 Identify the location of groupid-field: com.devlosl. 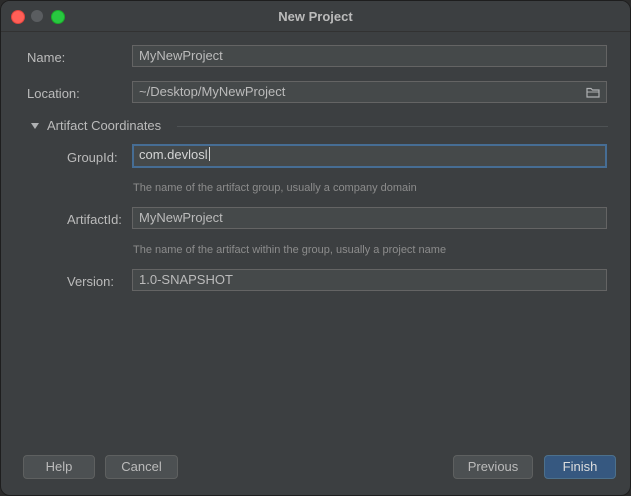
(369, 156).